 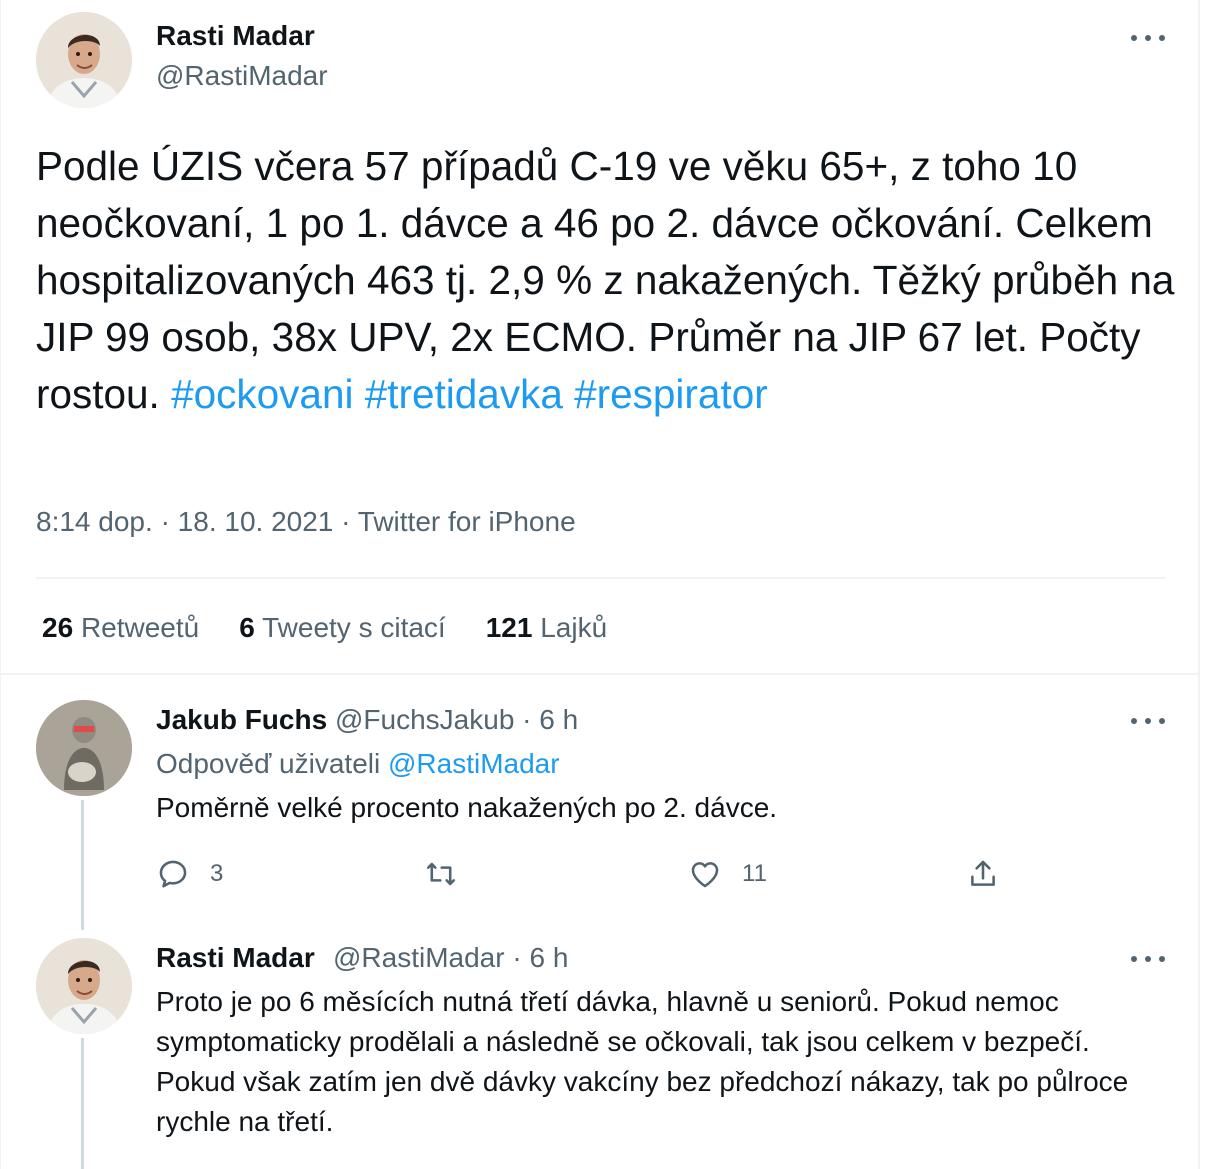 I want to click on reply-icon, so click(x=173, y=874).